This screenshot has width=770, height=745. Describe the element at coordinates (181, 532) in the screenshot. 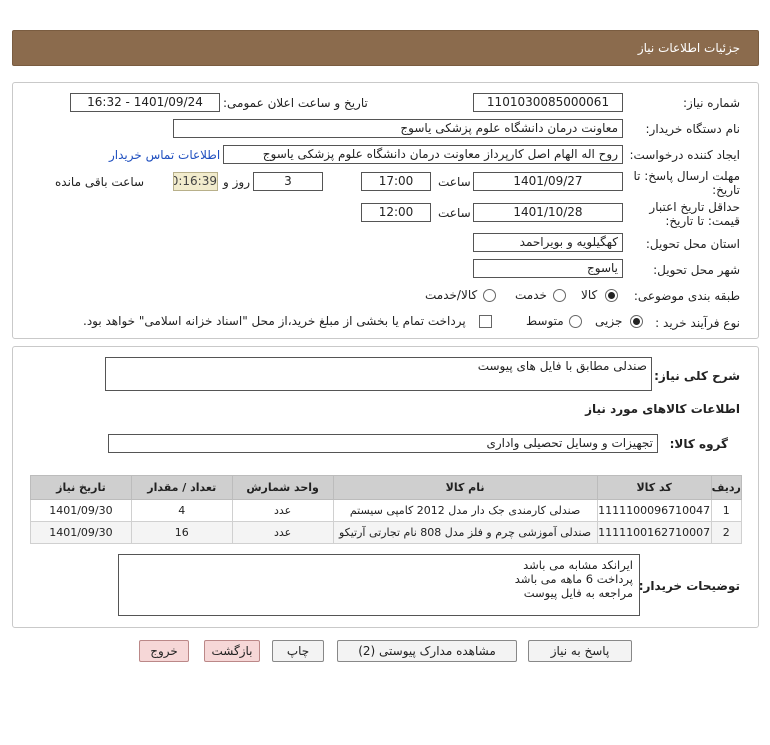

I see `cell-qty: 16` at that location.